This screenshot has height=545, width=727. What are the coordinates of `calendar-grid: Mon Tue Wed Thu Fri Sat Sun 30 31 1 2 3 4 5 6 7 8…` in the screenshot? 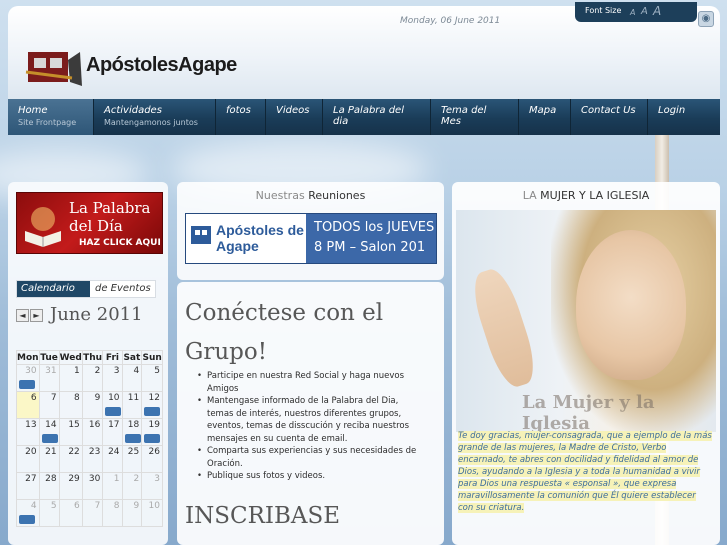 It's located at (89, 438).